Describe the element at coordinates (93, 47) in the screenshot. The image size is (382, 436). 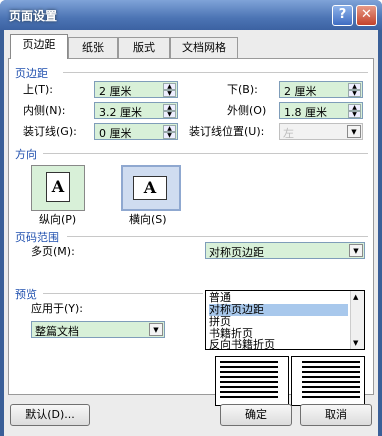
I see `tab-paper: 纸张` at that location.